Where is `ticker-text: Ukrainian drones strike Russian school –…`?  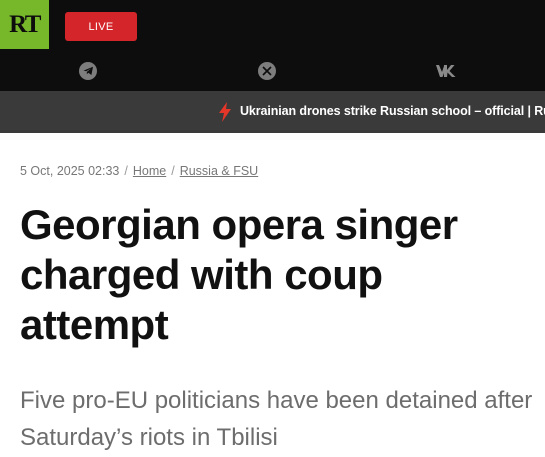 ticker-text: Ukrainian drones strike Russian school –… is located at coordinates (392, 111).